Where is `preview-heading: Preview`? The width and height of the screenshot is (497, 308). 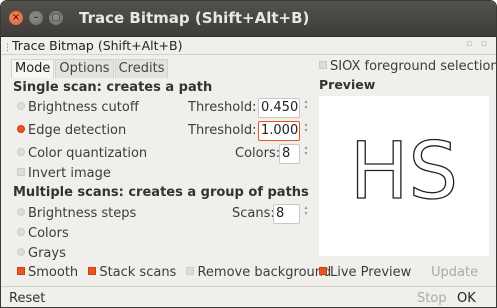 preview-heading: Preview is located at coordinates (347, 84).